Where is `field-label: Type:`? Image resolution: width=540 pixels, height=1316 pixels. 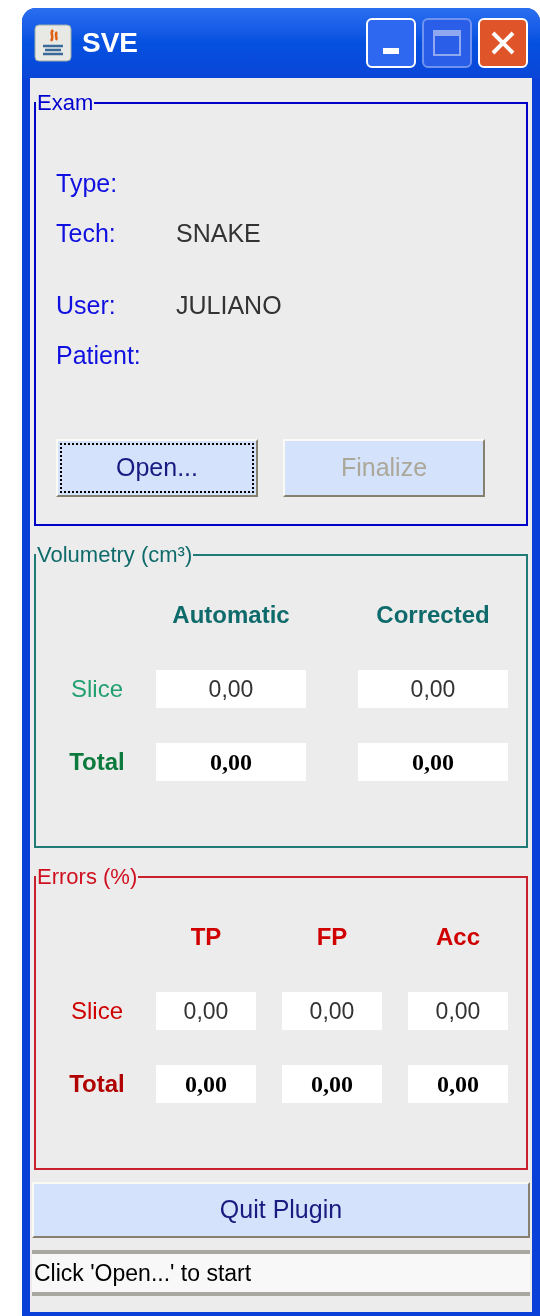 field-label: Type: is located at coordinates (87, 184).